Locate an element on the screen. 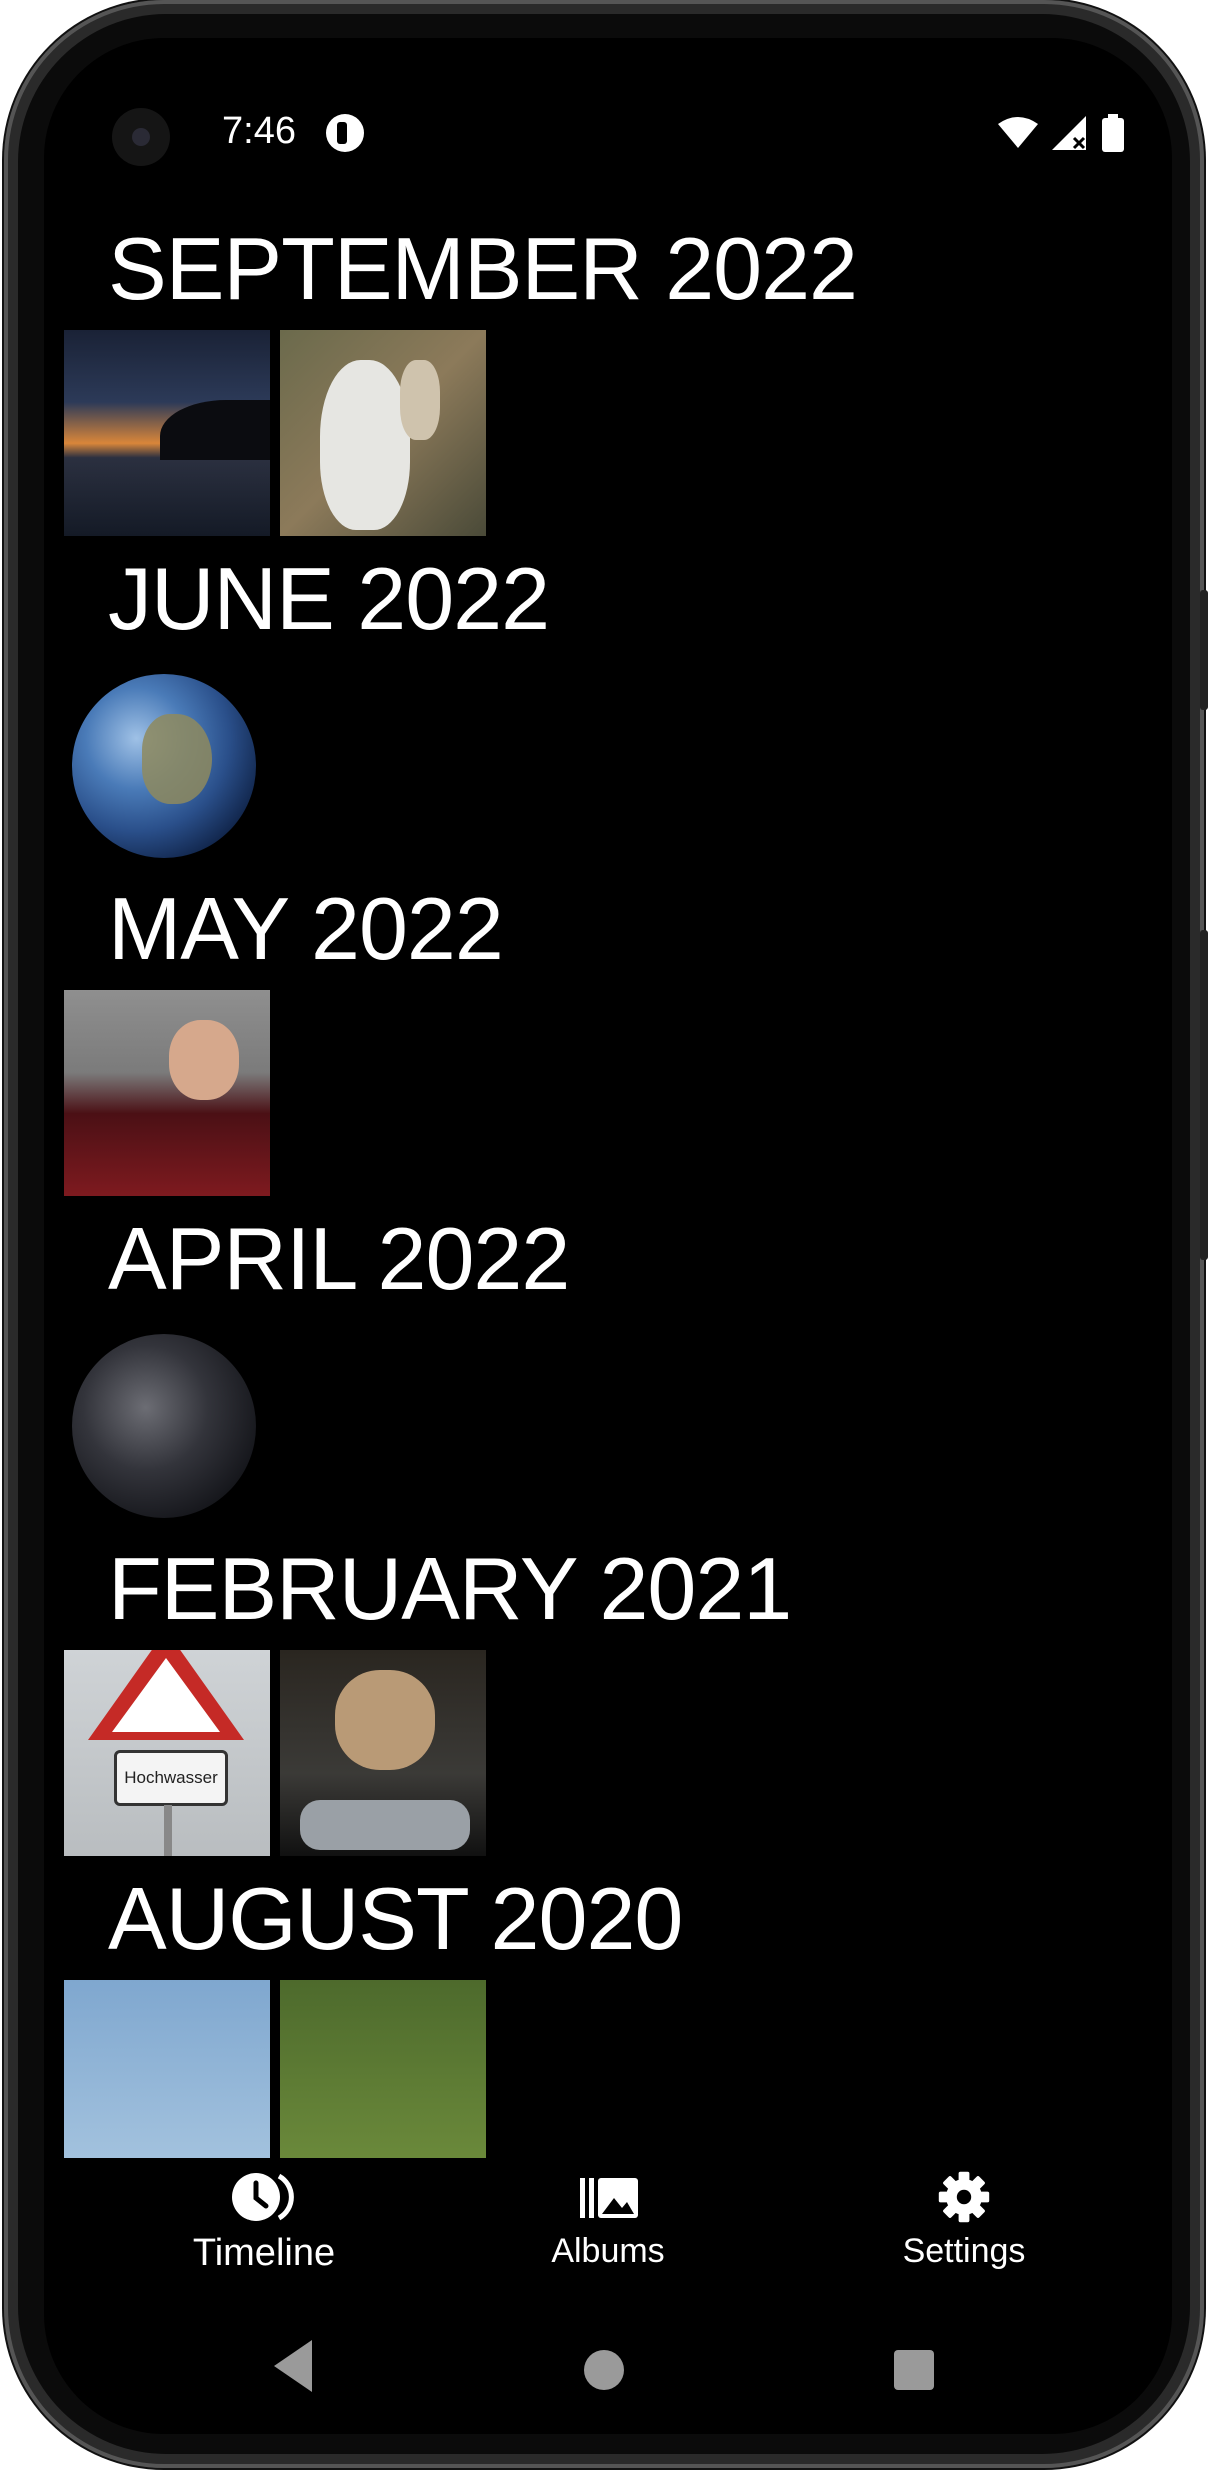 The height and width of the screenshot is (2474, 1211). month-header: FEBRUARY 2021 is located at coordinates (450, 1588).